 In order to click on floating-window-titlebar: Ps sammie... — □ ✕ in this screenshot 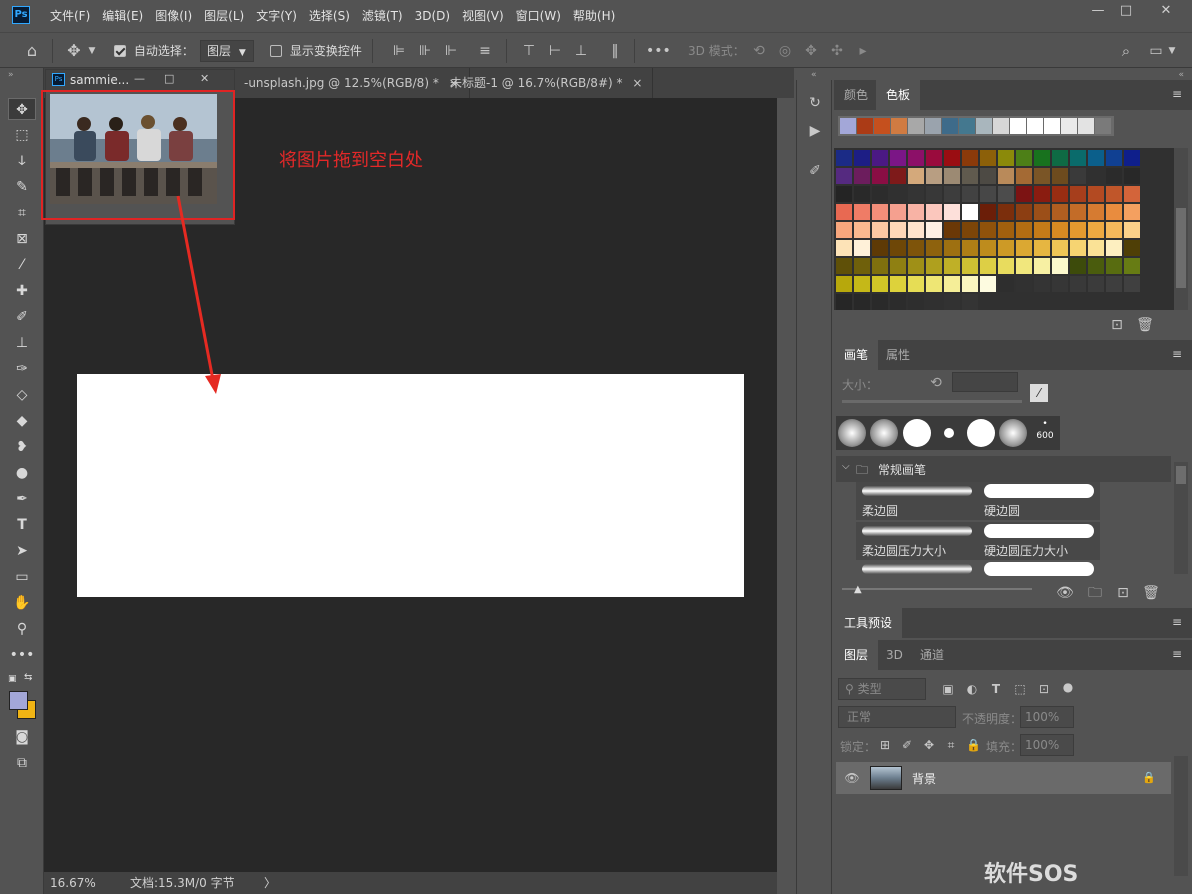, I will do `click(140, 80)`.